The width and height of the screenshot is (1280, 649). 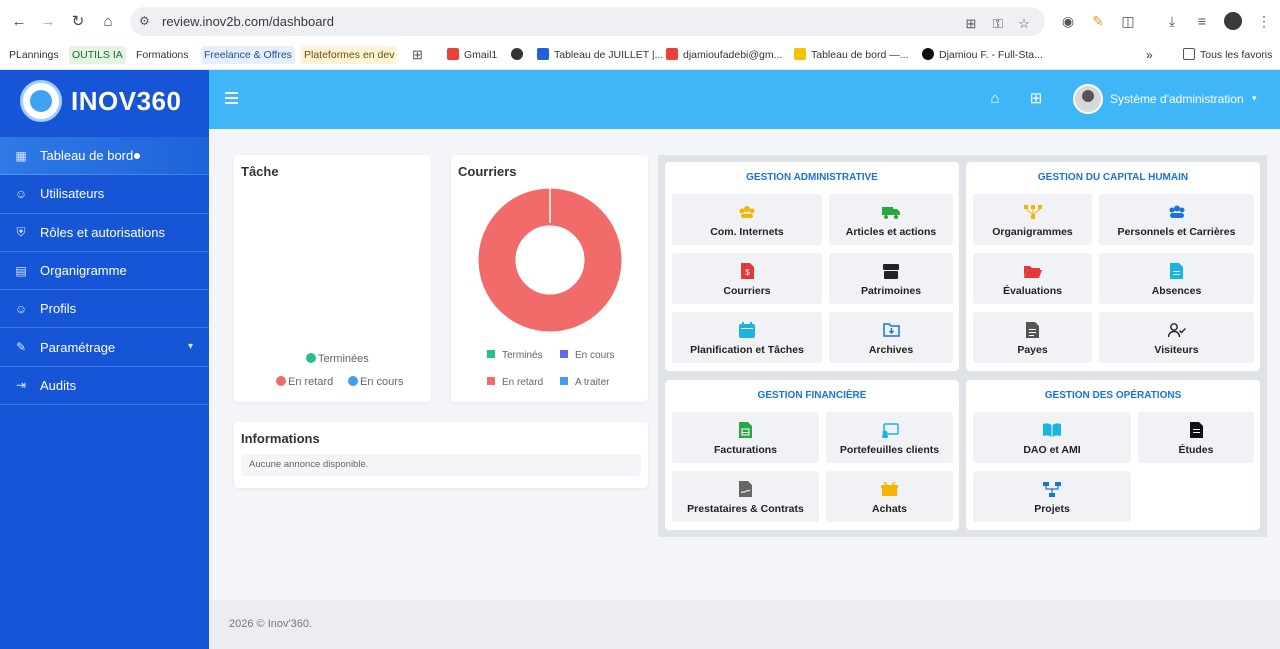 What do you see at coordinates (1032, 337) in the screenshot?
I see `tile-payes: Payes` at bounding box center [1032, 337].